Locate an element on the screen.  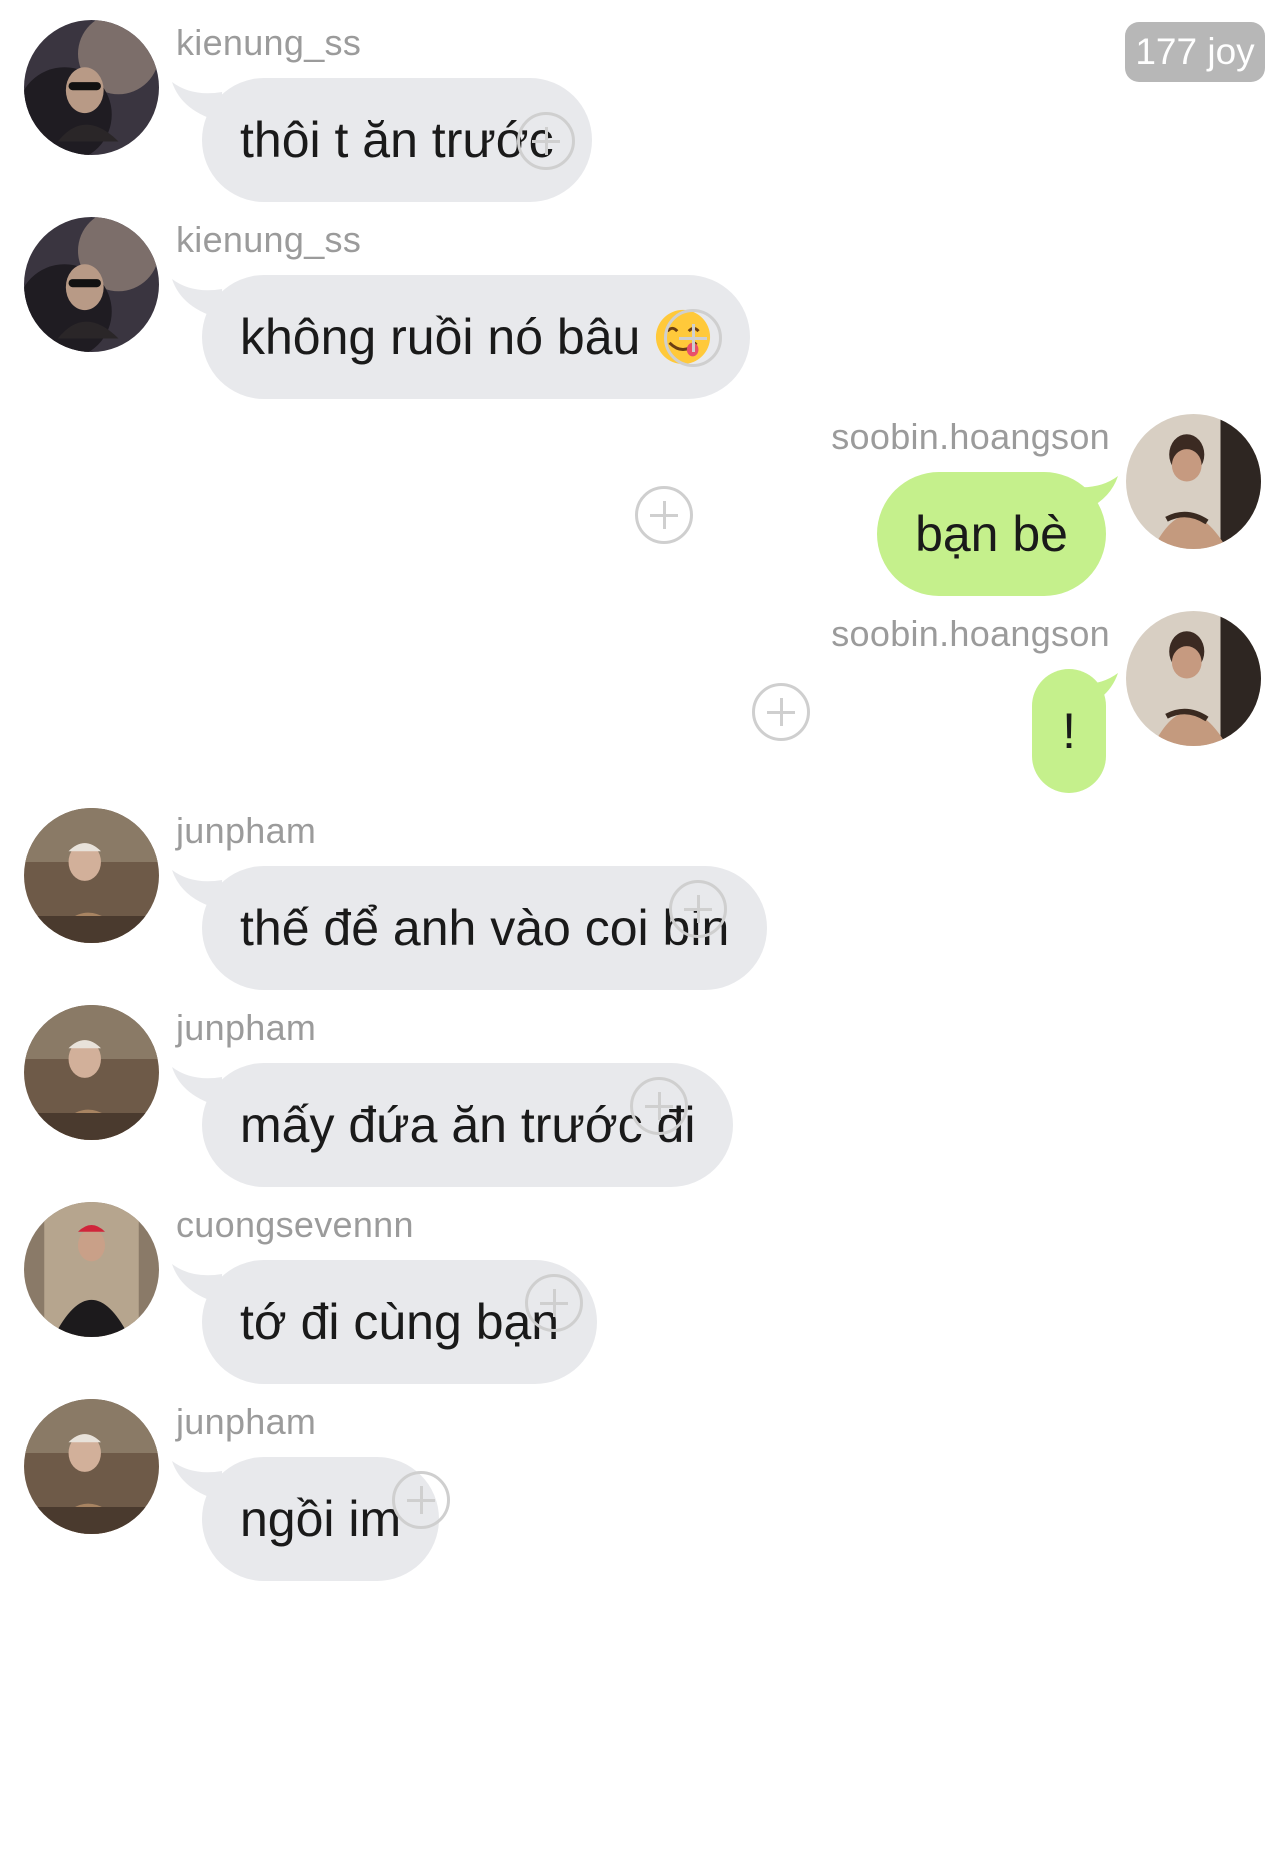
message-bubble: bạn bè is located at coordinates (991, 534).